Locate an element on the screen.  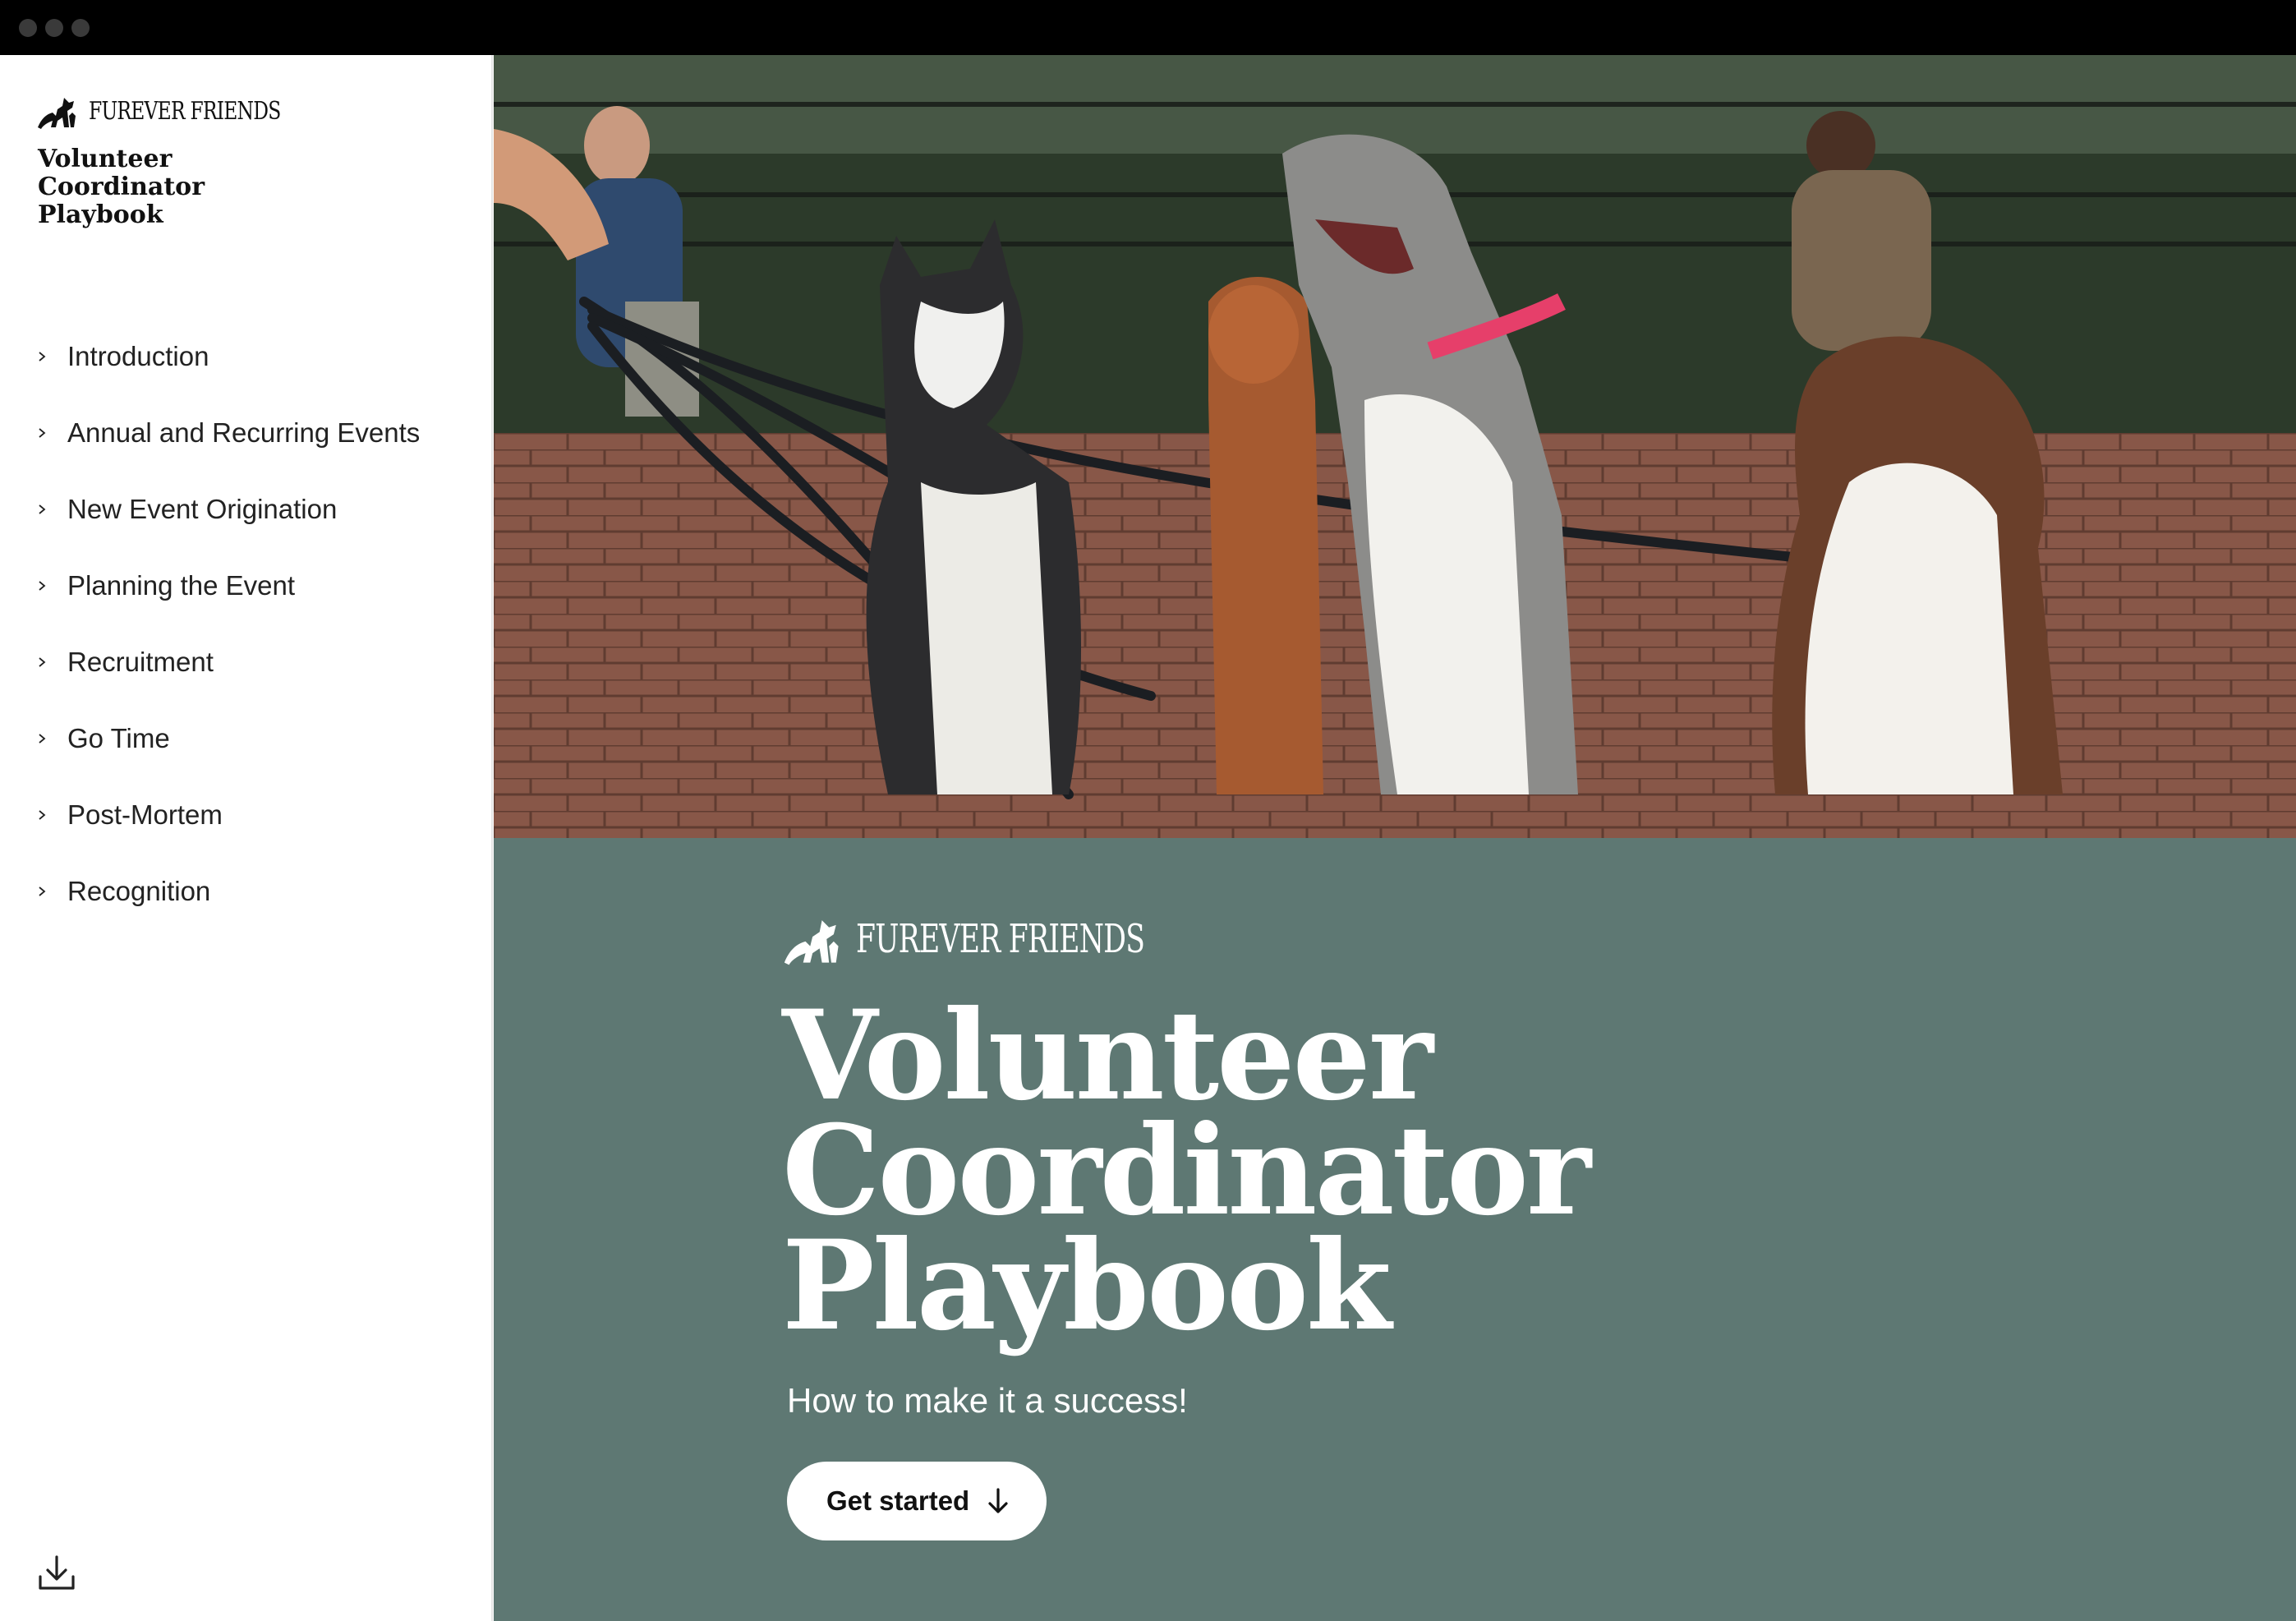
sidebar-item-label: Recruitment is located at coordinates (140, 661).